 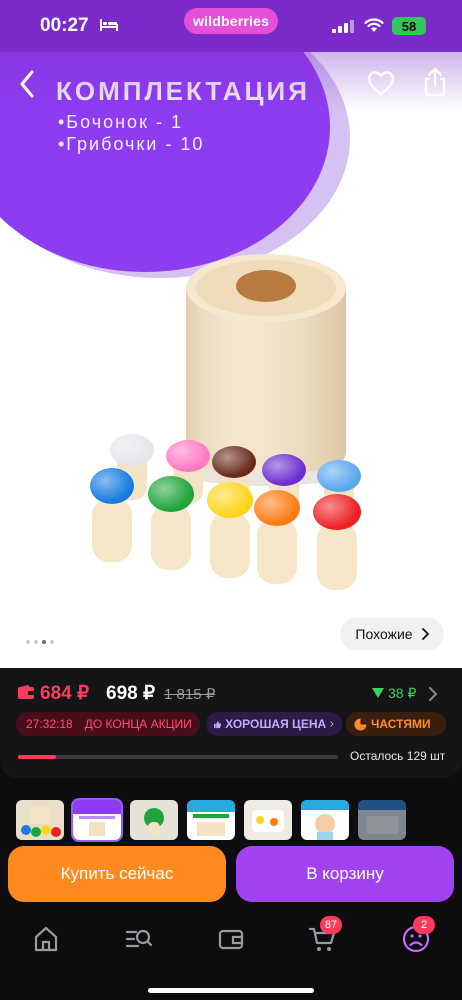 What do you see at coordinates (401, 724) in the screenshot?
I see `installments-label: ЧАСТЯМИ` at bounding box center [401, 724].